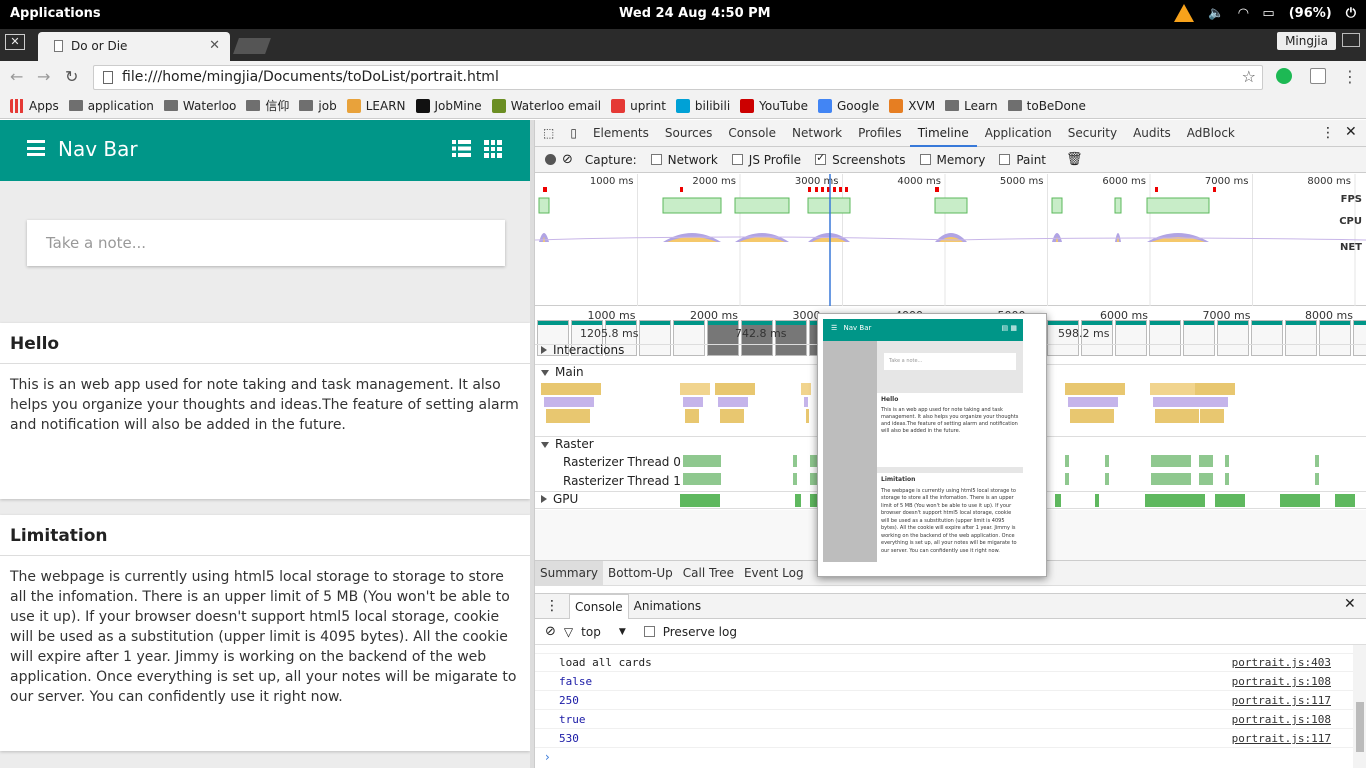  Describe the element at coordinates (547, 757) in the screenshot. I see `console-prompt-icon: ›` at that location.